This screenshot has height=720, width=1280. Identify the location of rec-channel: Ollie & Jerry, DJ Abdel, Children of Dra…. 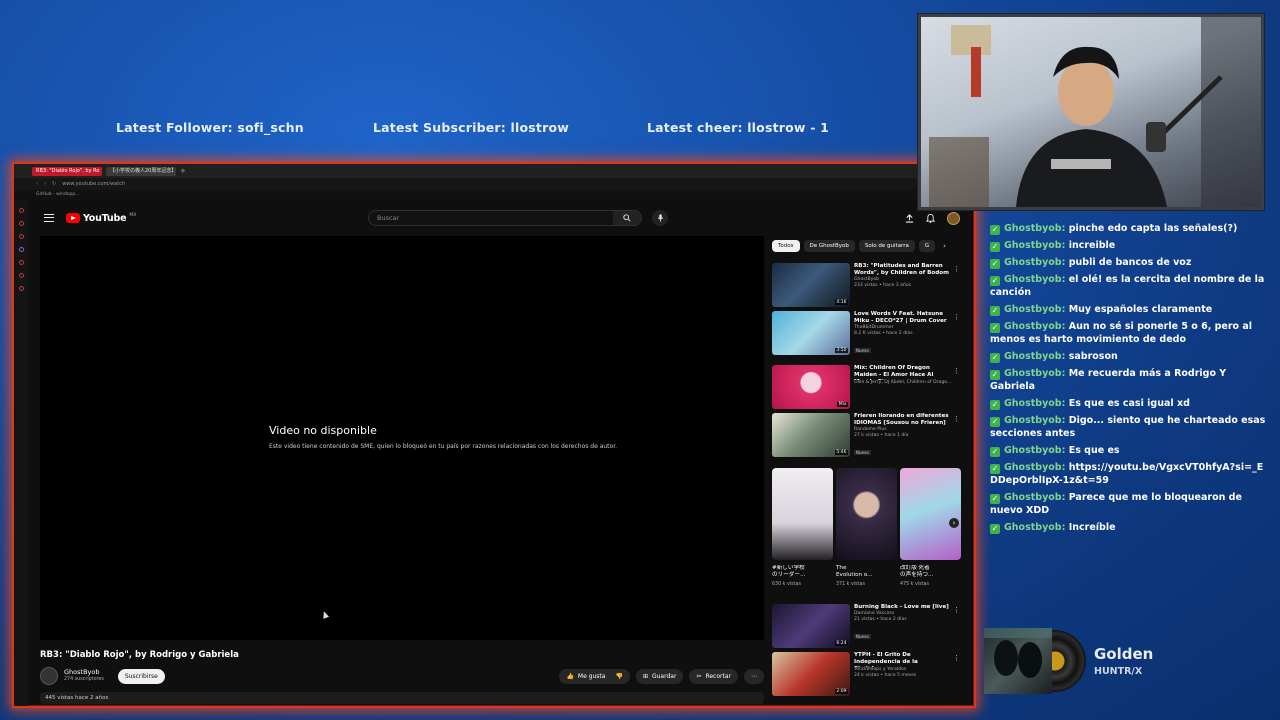
(904, 383).